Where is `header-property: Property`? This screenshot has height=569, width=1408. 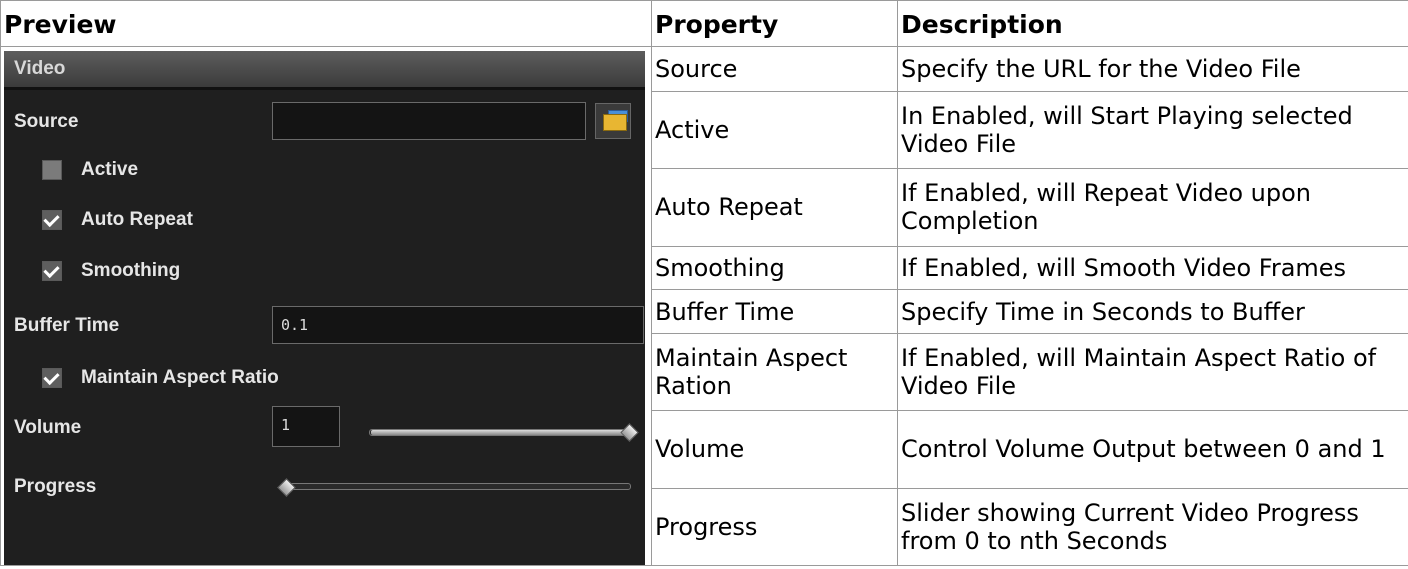 header-property: Property is located at coordinates (774, 23).